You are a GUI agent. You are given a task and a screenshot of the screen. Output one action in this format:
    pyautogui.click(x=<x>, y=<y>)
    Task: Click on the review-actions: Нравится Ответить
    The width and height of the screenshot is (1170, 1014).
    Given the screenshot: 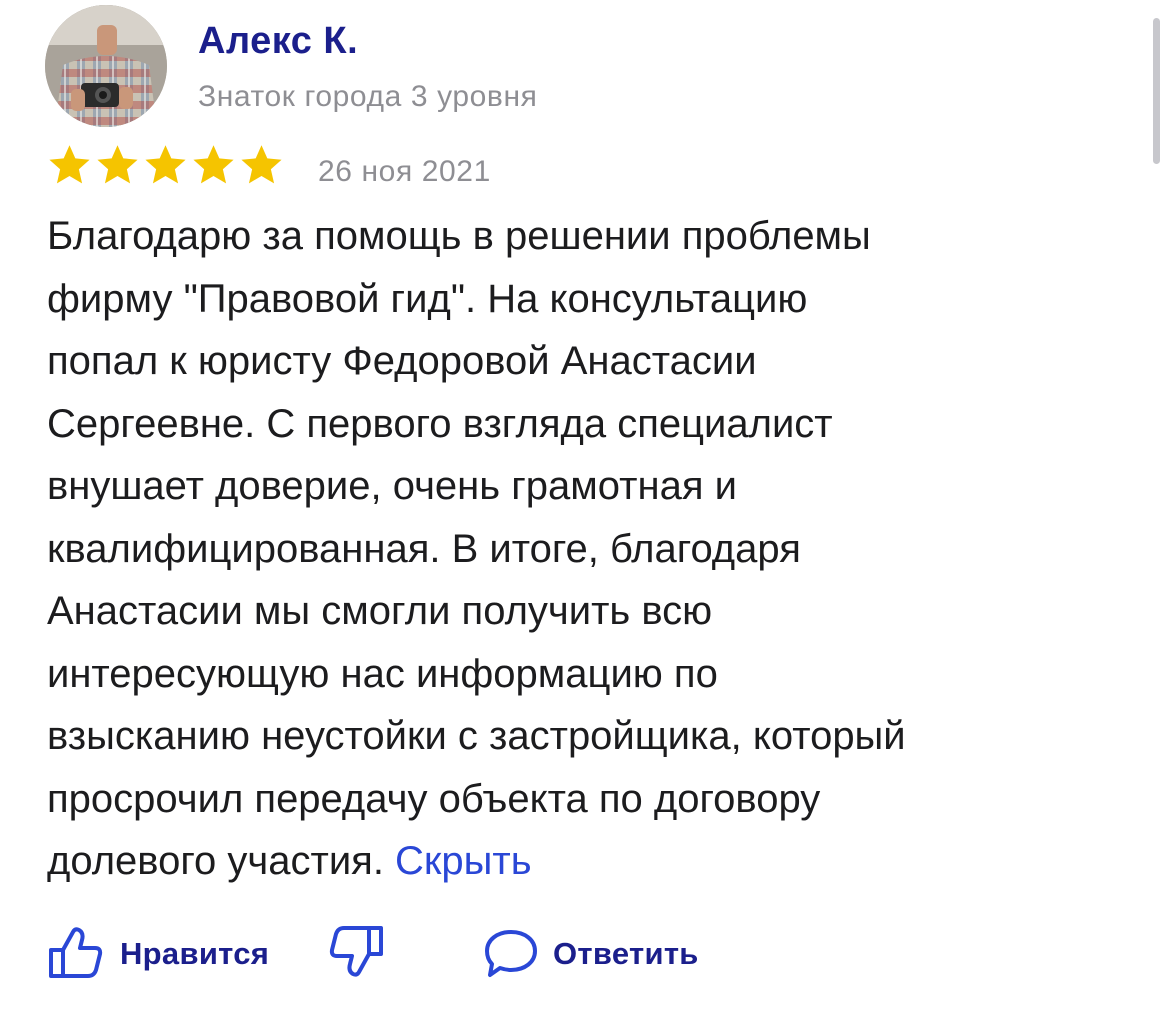 What is the action you would take?
    pyautogui.click(x=447, y=952)
    